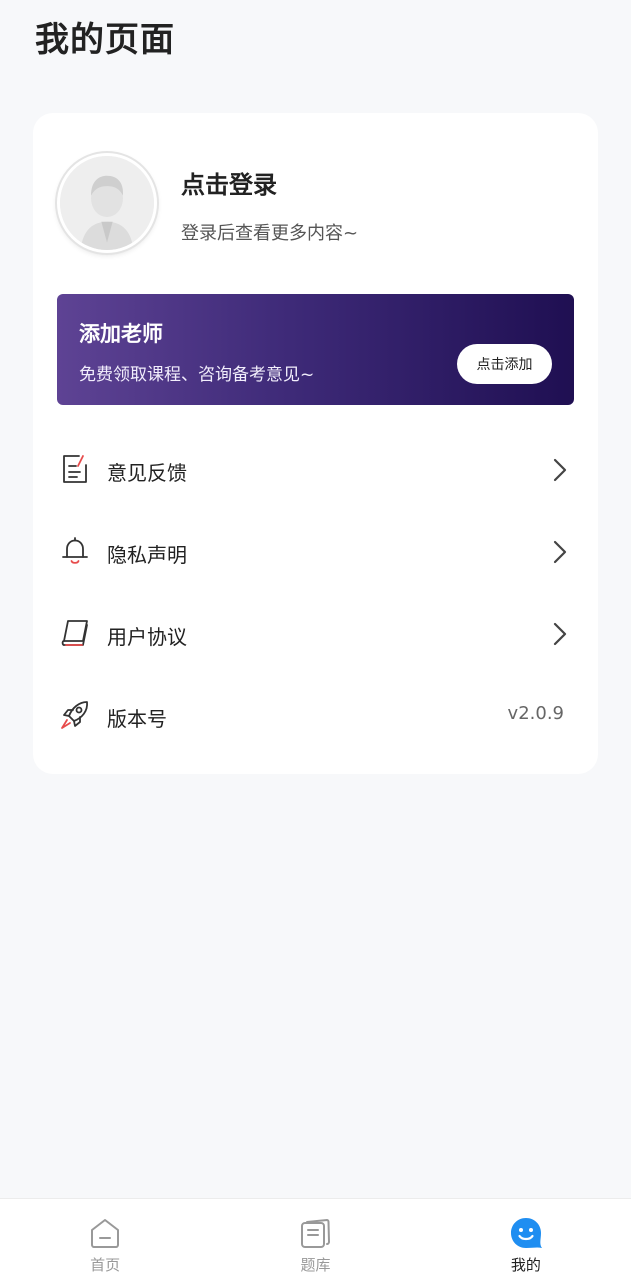 The image size is (631, 1280). Describe the element at coordinates (315, 1233) in the screenshot. I see `question-bank-icon` at that location.